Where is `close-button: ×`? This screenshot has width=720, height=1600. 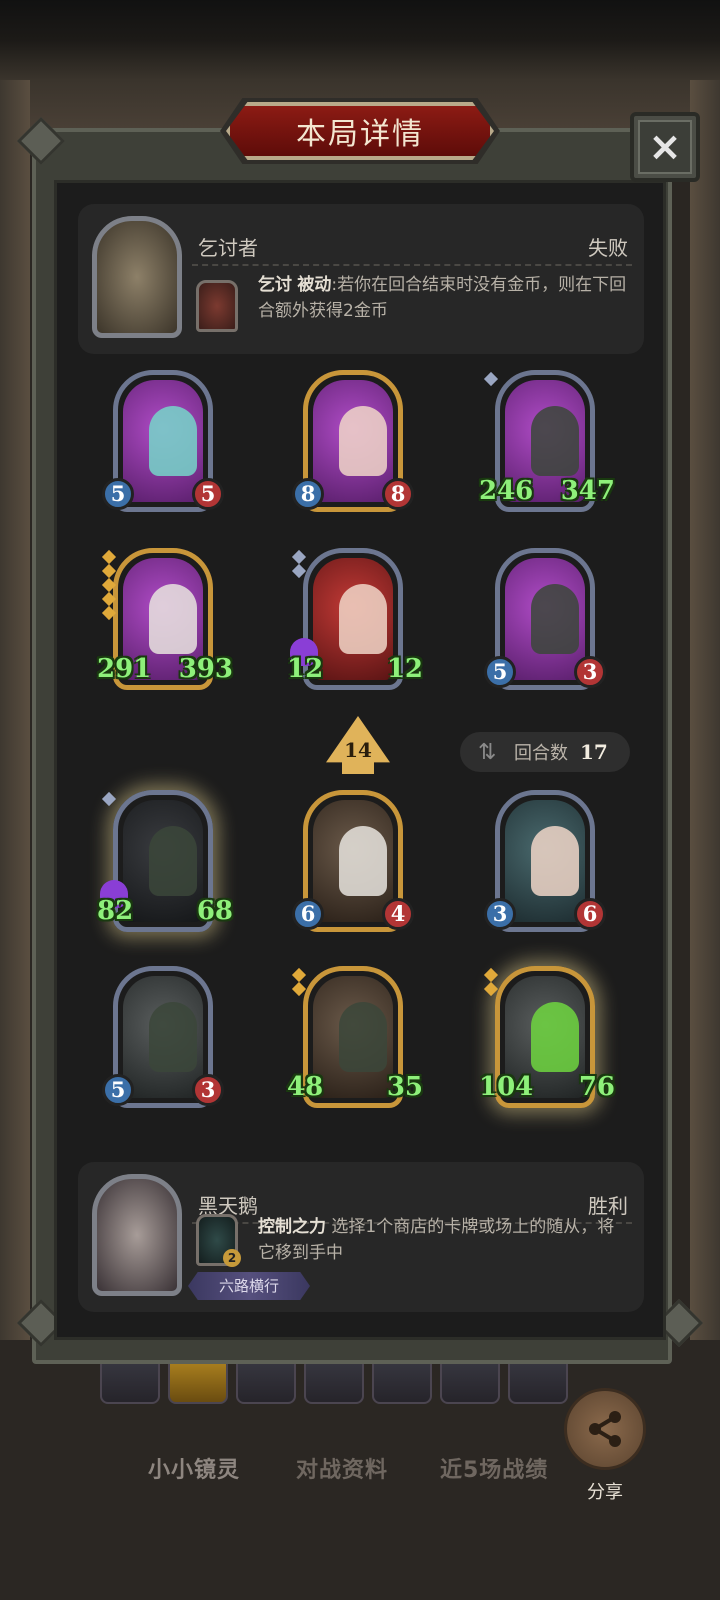 close-button: × is located at coordinates (665, 147).